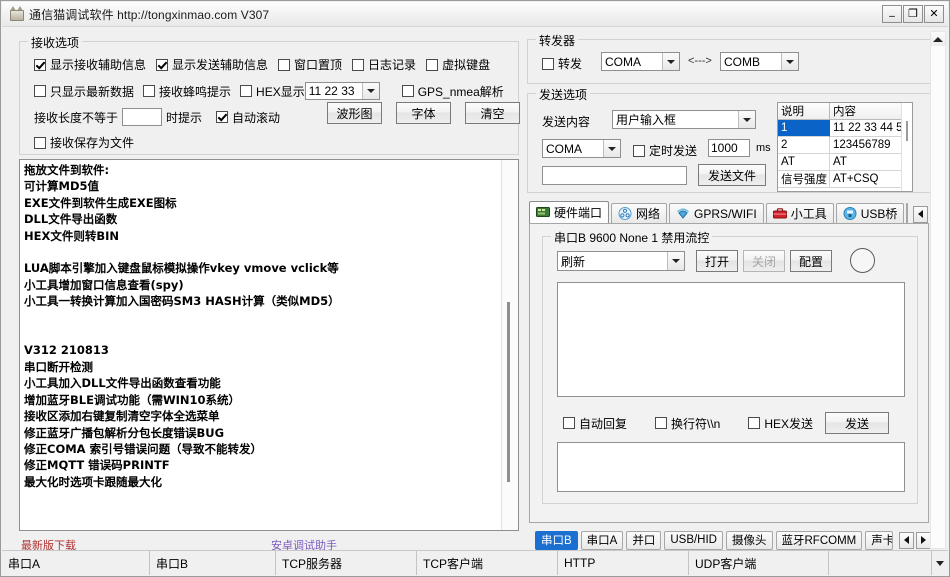 The height and width of the screenshot is (577, 950). I want to click on checkbox-label: 虚拟键盘, so click(466, 65).